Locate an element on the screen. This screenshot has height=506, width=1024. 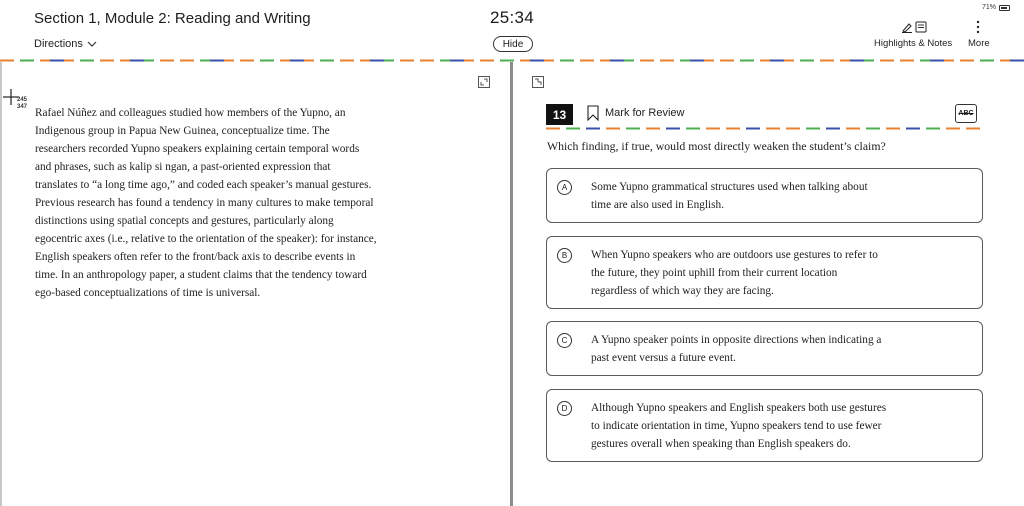
bookmark-icon is located at coordinates (593, 113).